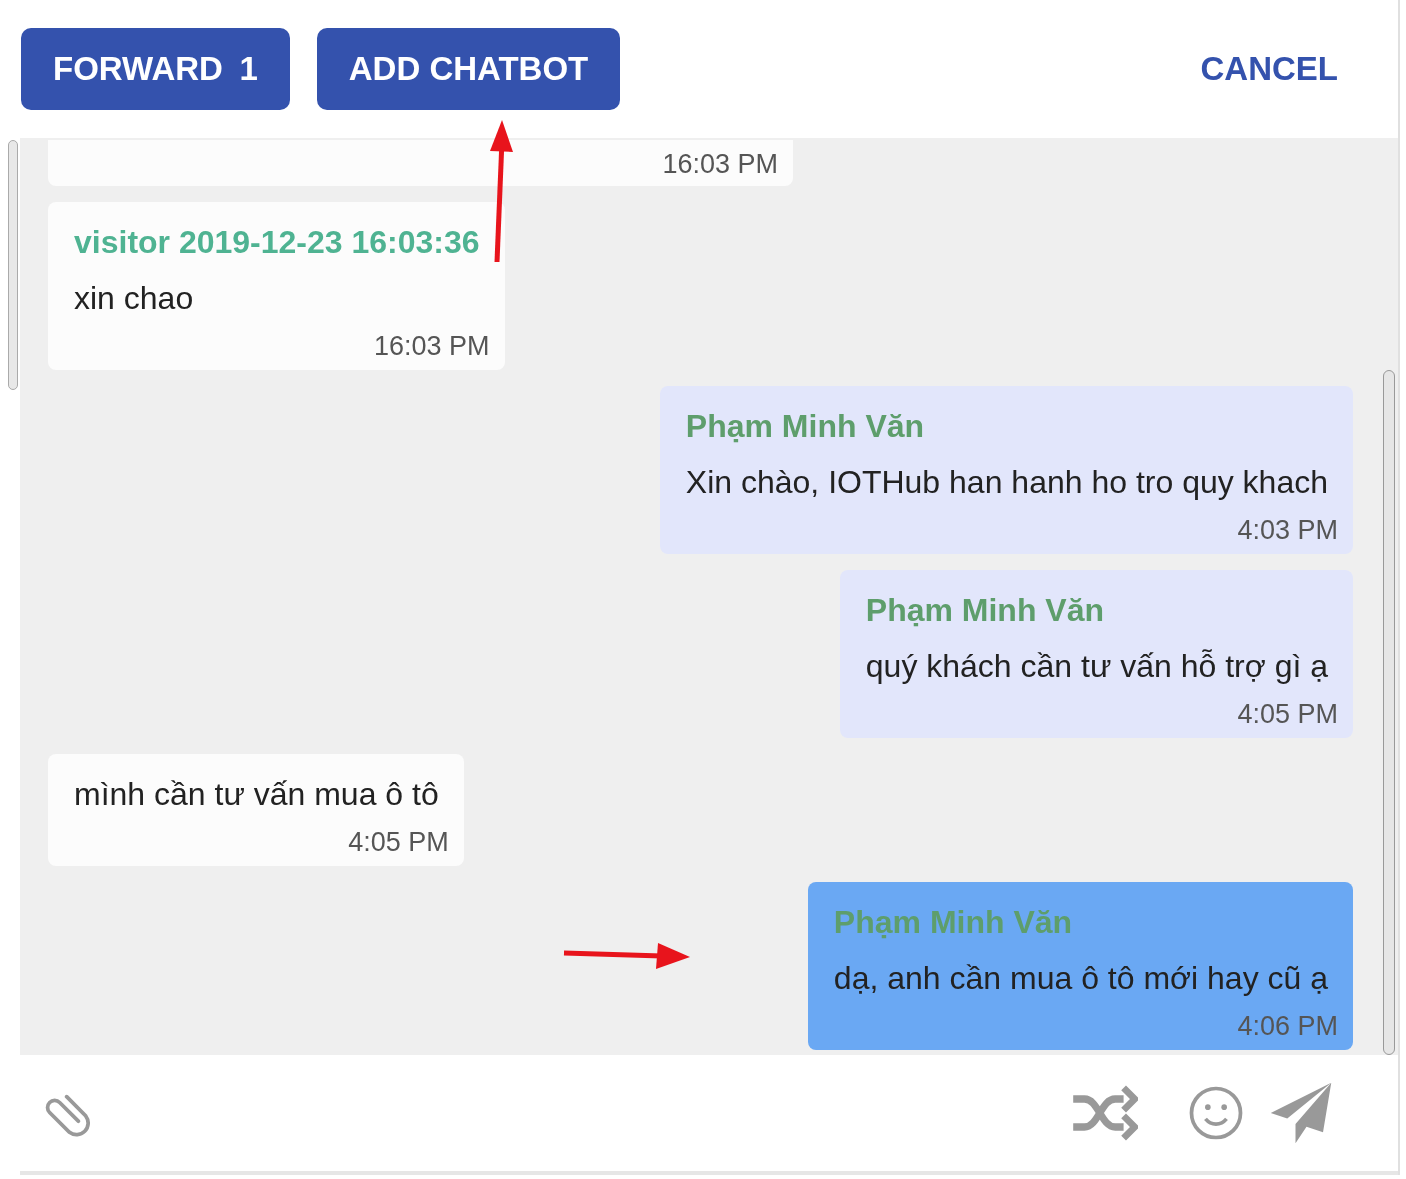  What do you see at coordinates (257, 794) in the screenshot?
I see `message-text: mình cần tư vấn mua ô tô` at bounding box center [257, 794].